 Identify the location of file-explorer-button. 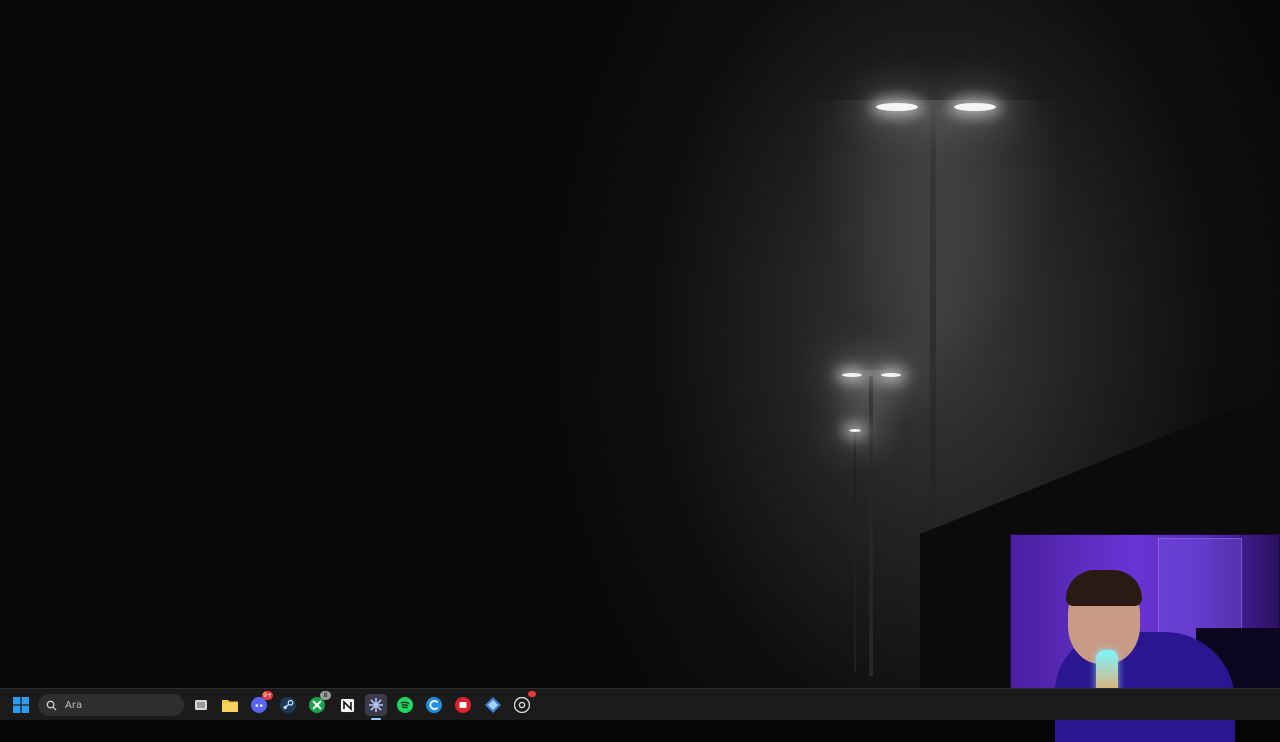
(230, 705).